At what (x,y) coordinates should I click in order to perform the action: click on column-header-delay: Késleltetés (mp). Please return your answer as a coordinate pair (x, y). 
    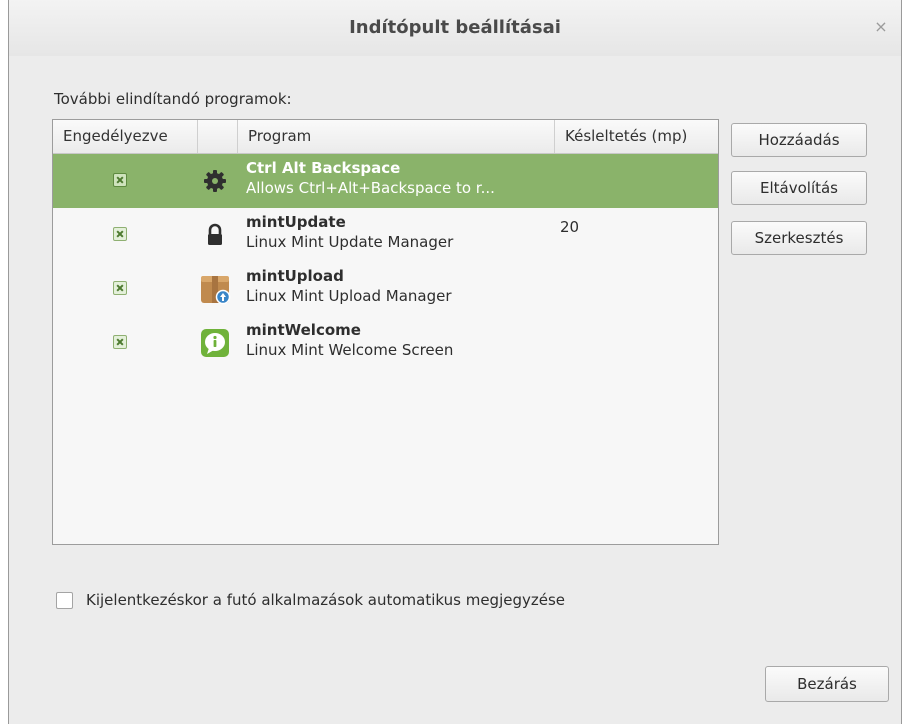
    Looking at the image, I should click on (636, 136).